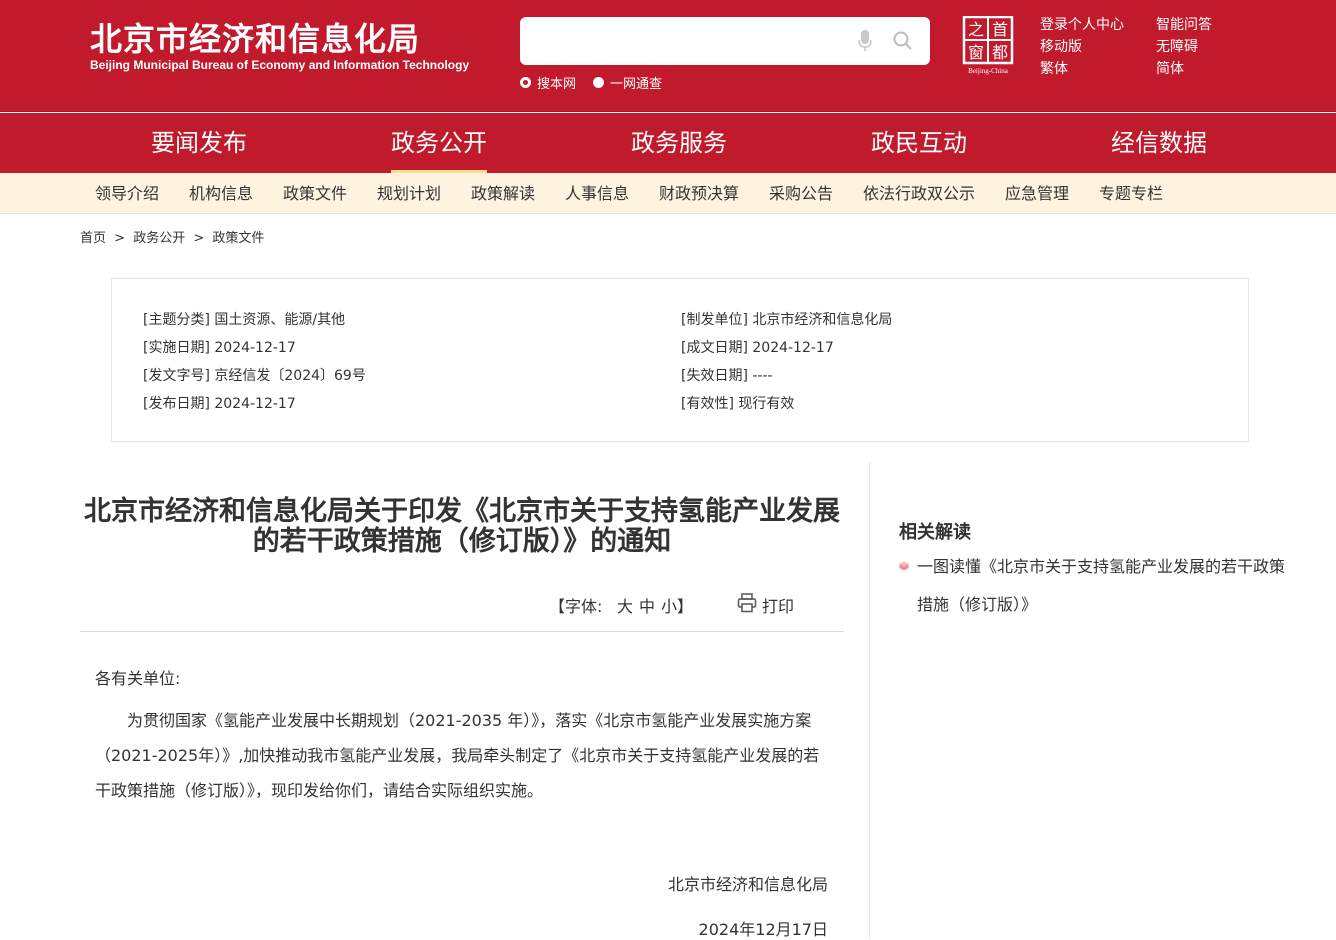  What do you see at coordinates (778, 605) in the screenshot?
I see `print-button: 打印` at bounding box center [778, 605].